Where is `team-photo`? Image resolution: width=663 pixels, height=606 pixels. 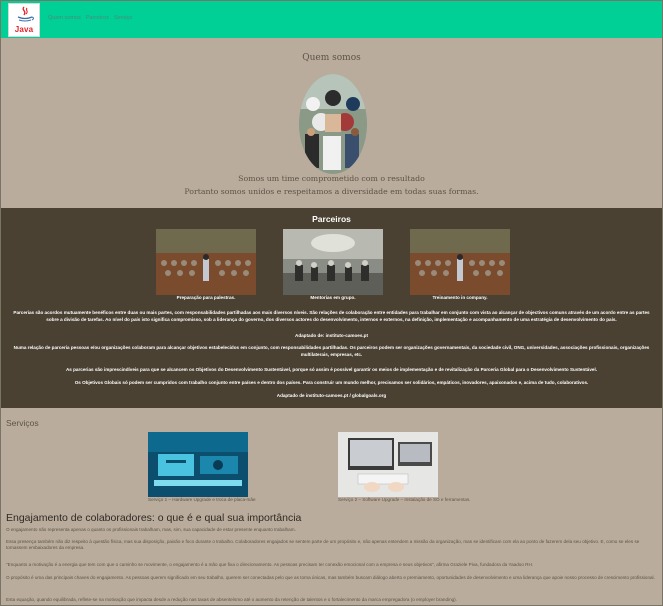
team-photo is located at coordinates (333, 124).